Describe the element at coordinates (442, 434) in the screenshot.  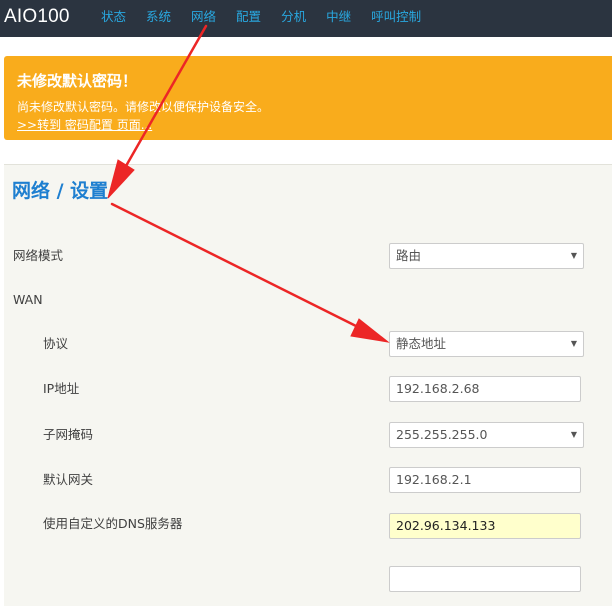
I see `netmask-value: 255.255.255.0` at that location.